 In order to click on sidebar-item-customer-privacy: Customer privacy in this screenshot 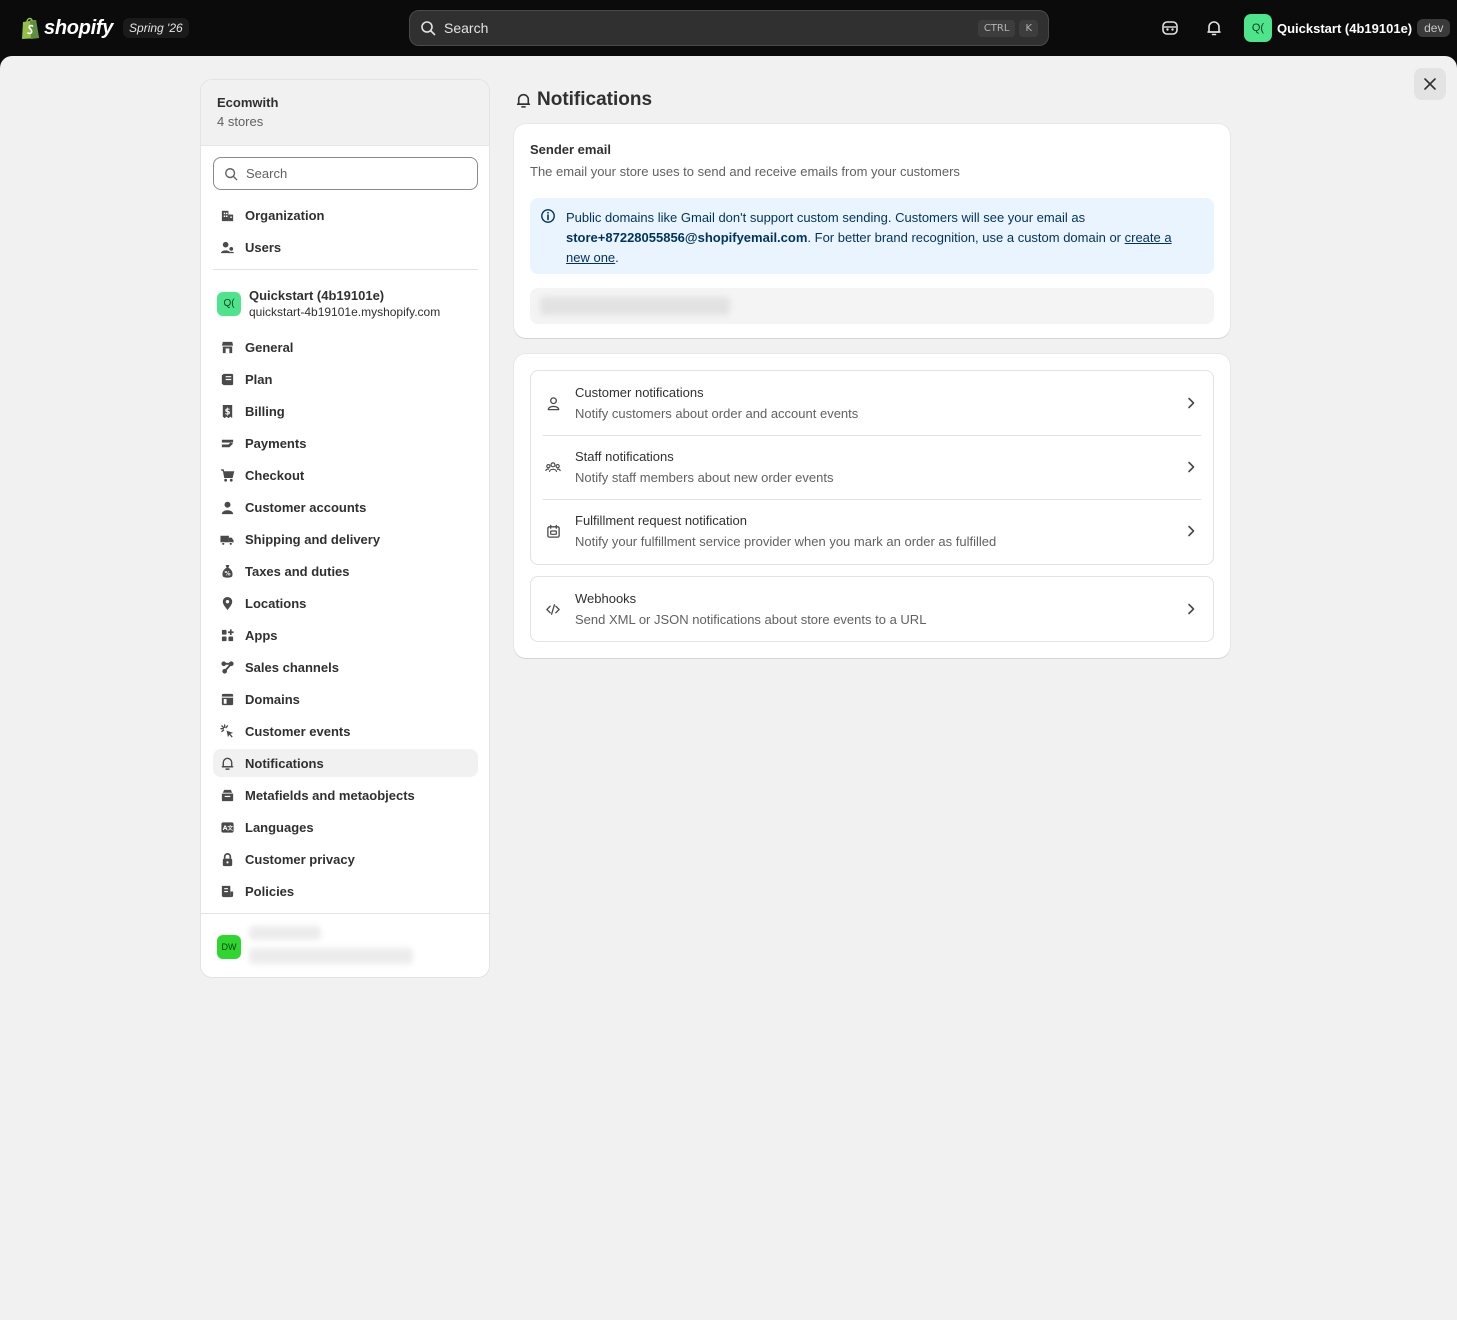, I will do `click(345, 859)`.